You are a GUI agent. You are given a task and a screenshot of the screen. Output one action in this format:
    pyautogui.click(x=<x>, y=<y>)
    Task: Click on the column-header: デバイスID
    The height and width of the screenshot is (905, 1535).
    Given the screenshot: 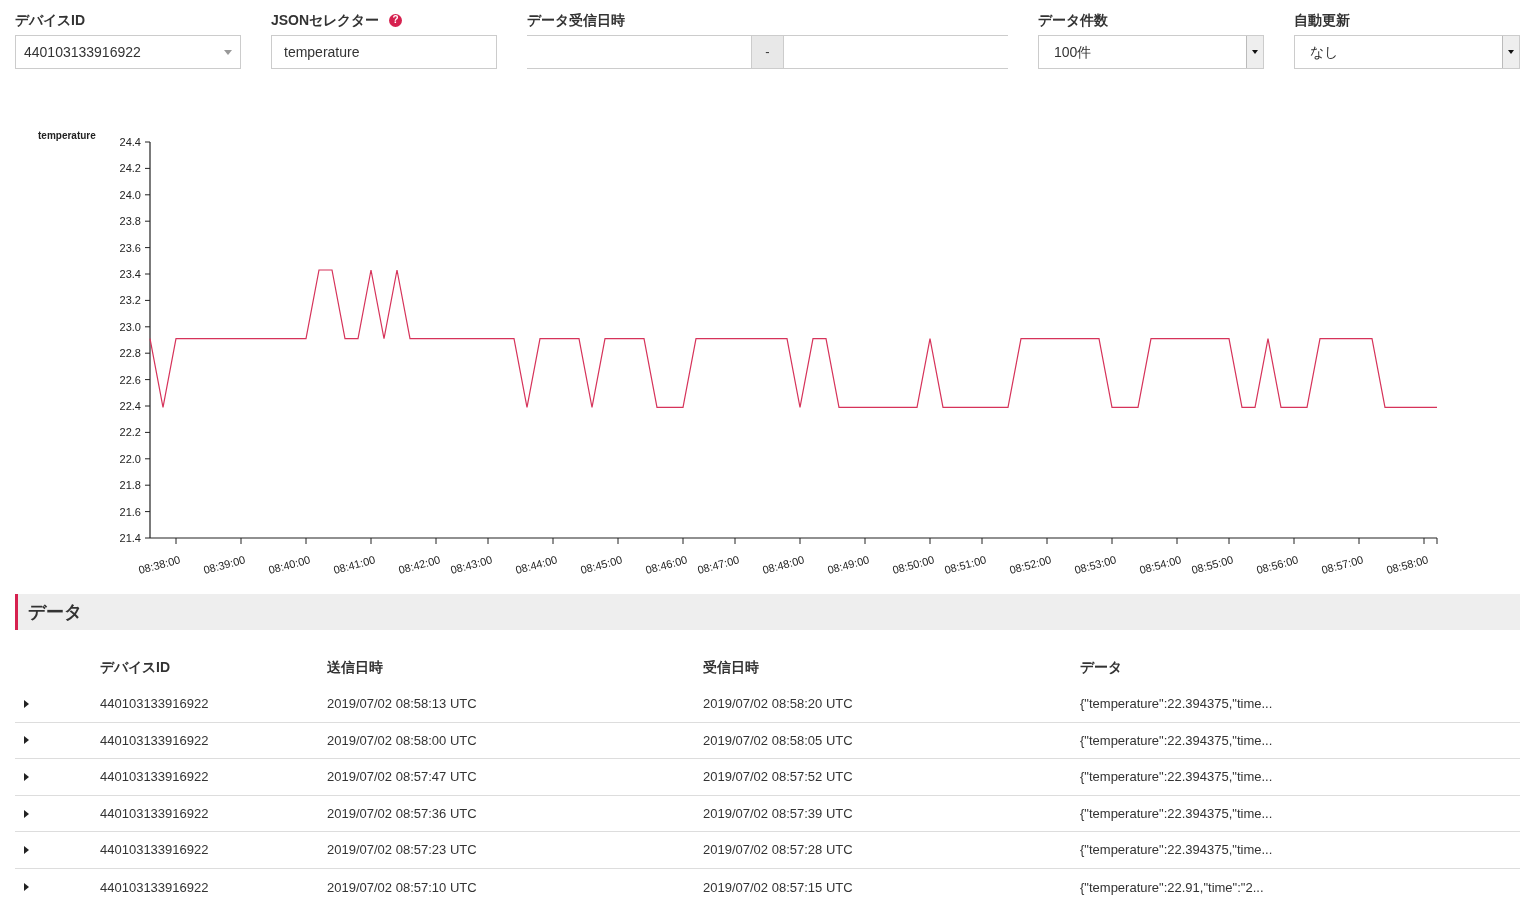 What is the action you would take?
    pyautogui.click(x=135, y=667)
    